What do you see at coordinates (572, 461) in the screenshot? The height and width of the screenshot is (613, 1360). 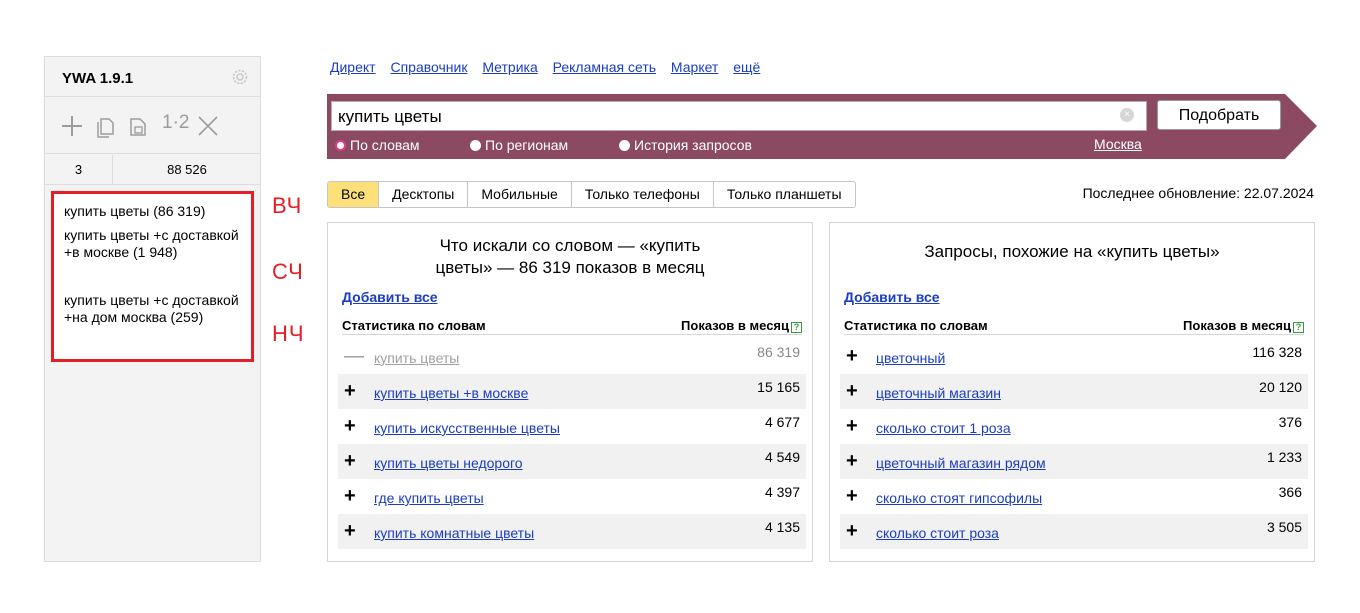 I see `table-row: + купить цветы недорого 4 549` at bounding box center [572, 461].